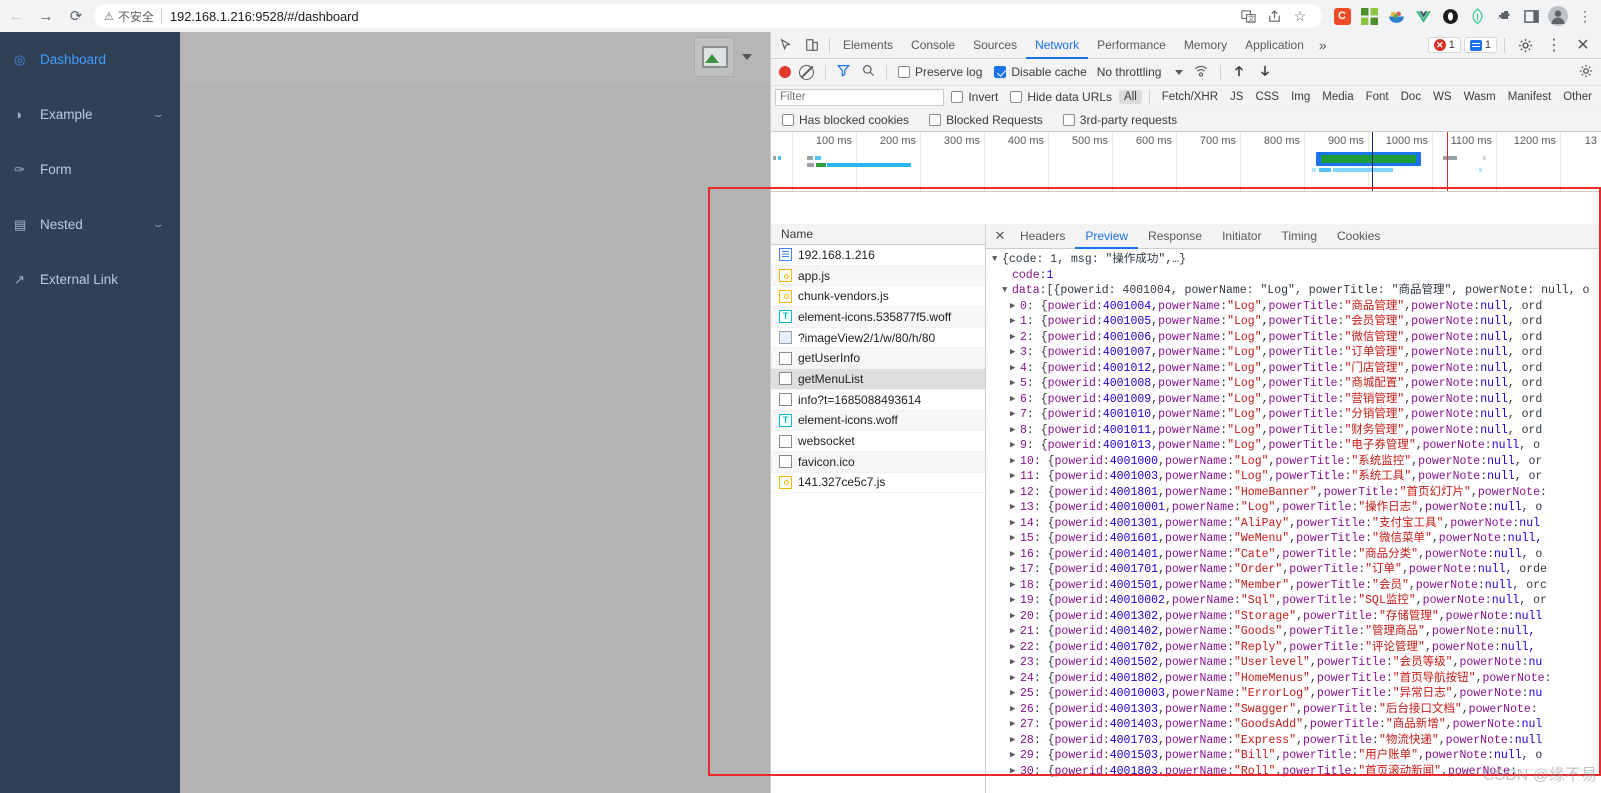 This screenshot has width=1601, height=793. What do you see at coordinates (1525, 45) in the screenshot?
I see `gear-icon` at bounding box center [1525, 45].